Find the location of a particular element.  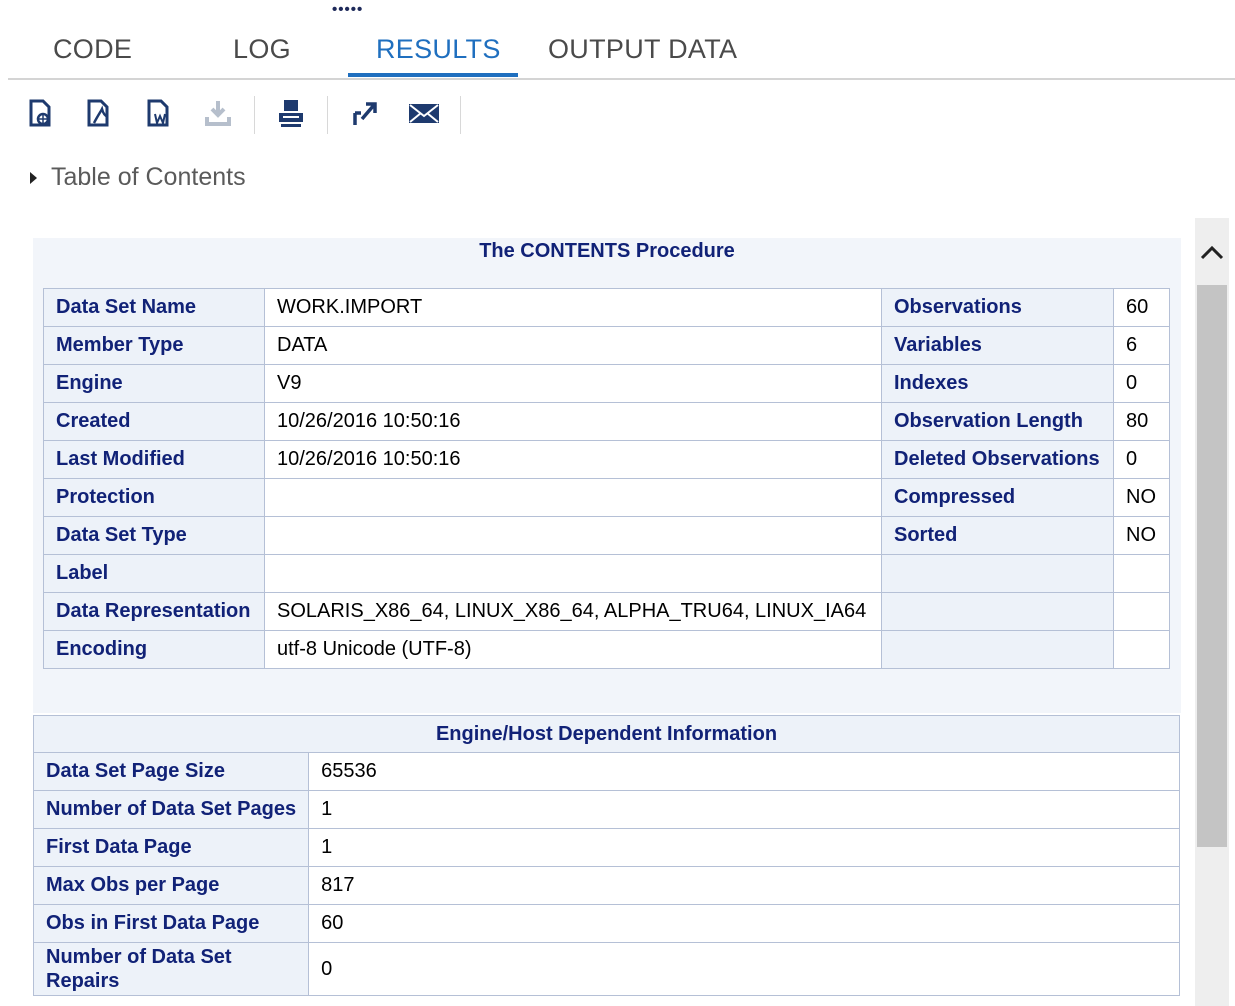

vertical-scrollbar is located at coordinates (1212, 612).